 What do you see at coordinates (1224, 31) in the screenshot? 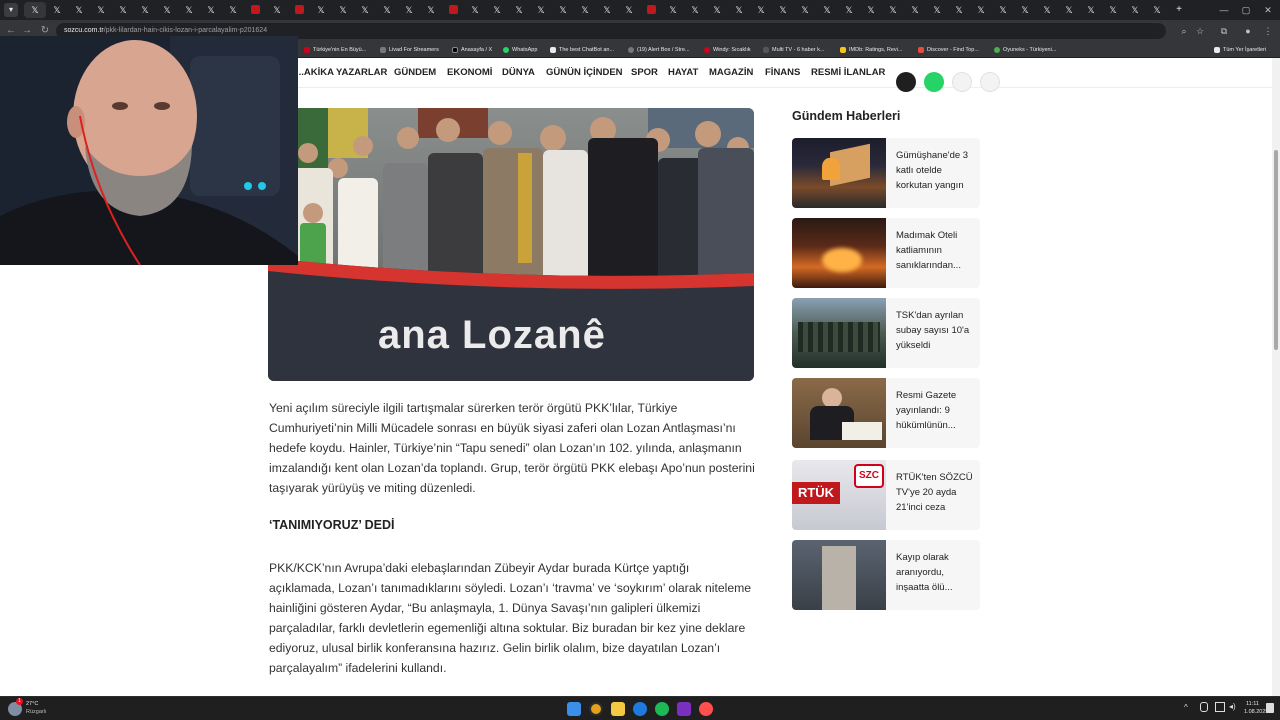
I see `extensions-icon: ⧉` at bounding box center [1224, 31].